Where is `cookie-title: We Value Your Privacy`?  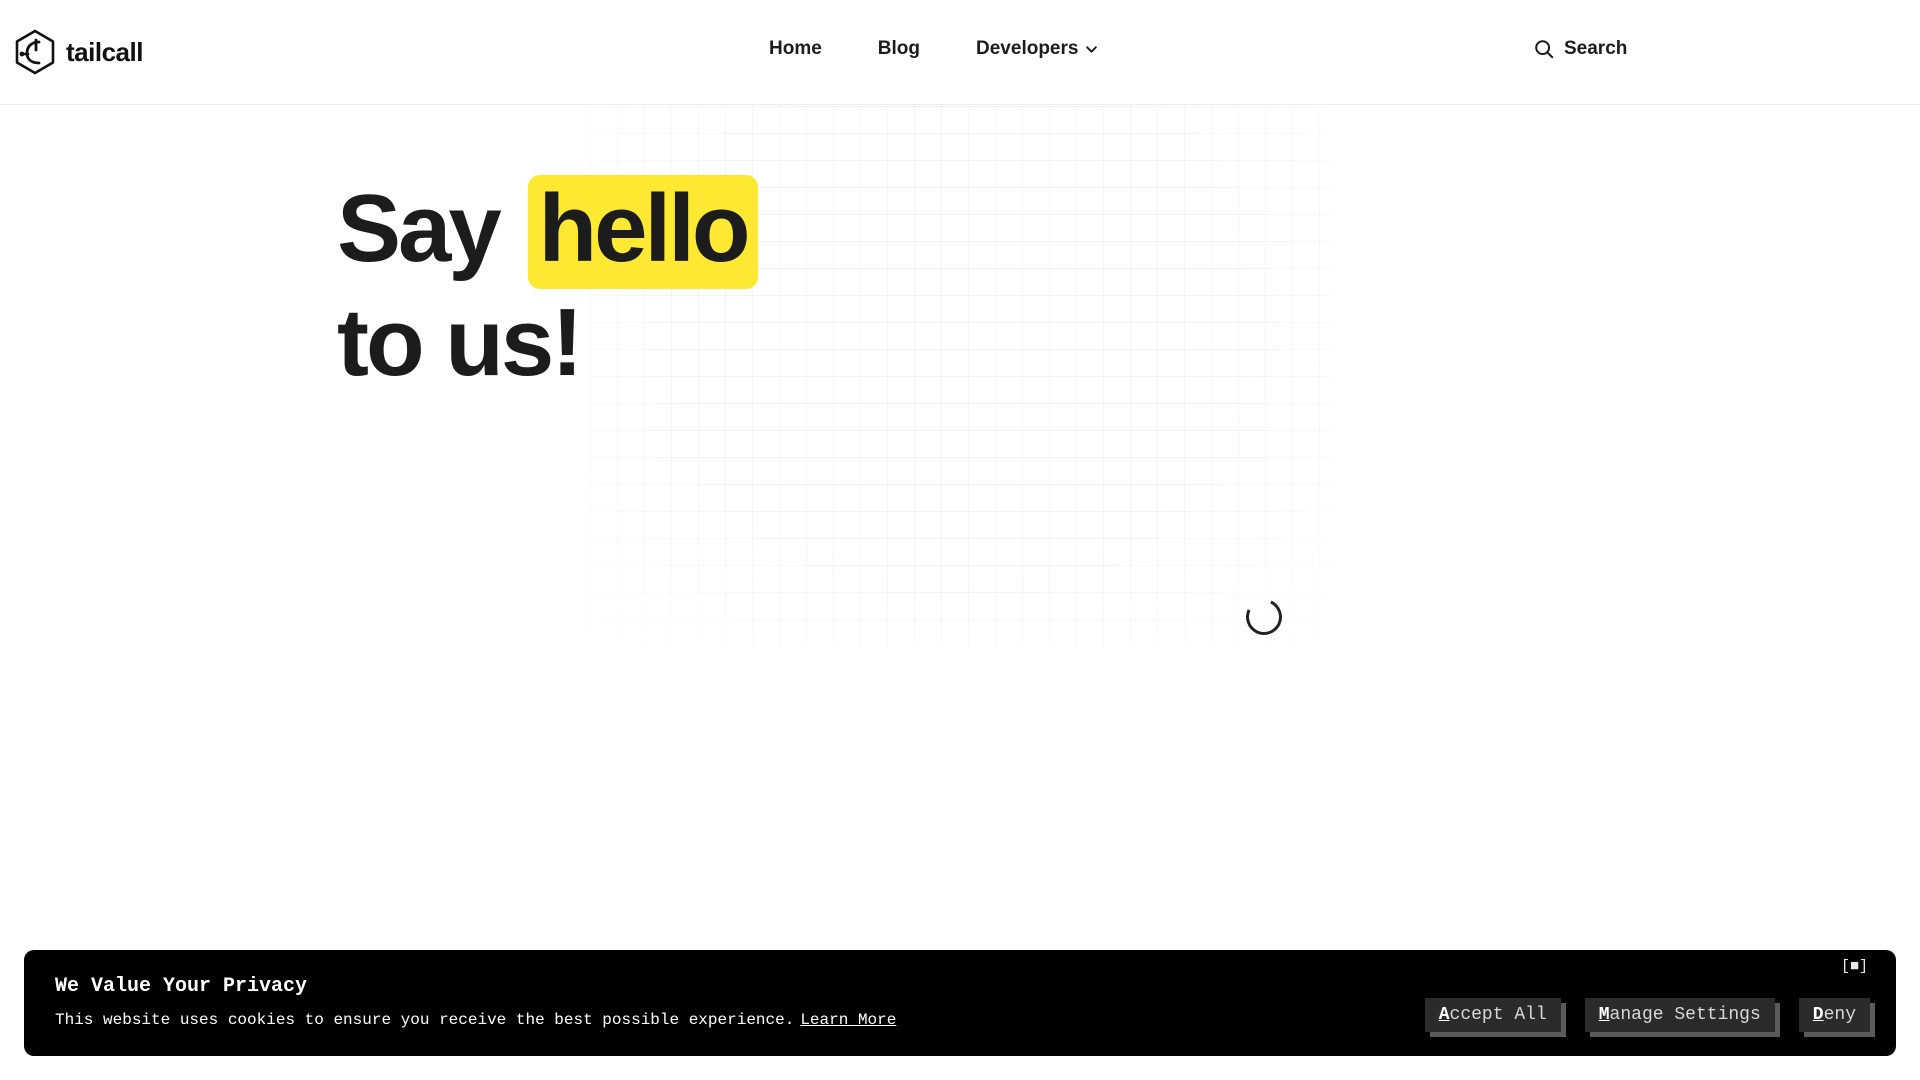 cookie-title: We Value Your Privacy is located at coordinates (181, 986).